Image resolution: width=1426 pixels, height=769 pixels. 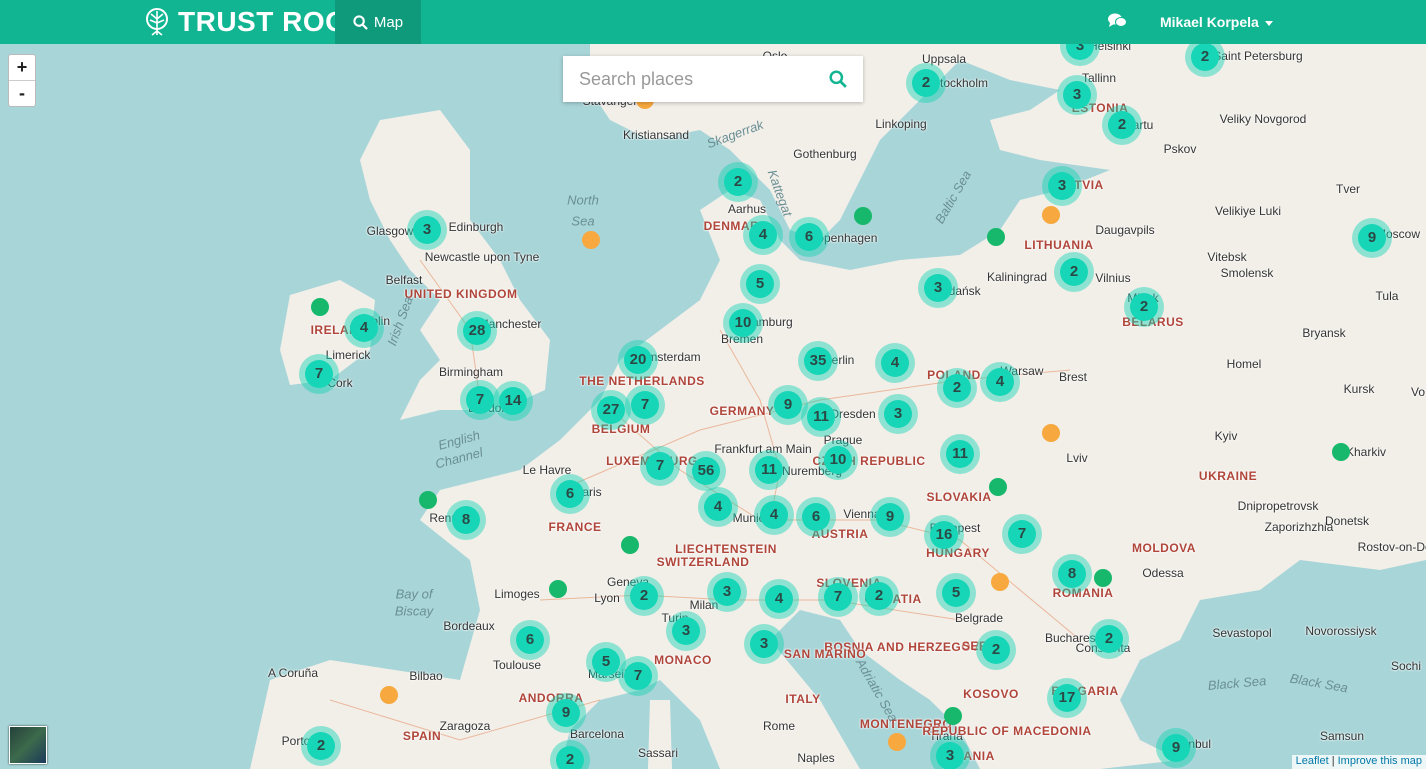 I want to click on zoom-out-button: -, so click(x=22, y=93).